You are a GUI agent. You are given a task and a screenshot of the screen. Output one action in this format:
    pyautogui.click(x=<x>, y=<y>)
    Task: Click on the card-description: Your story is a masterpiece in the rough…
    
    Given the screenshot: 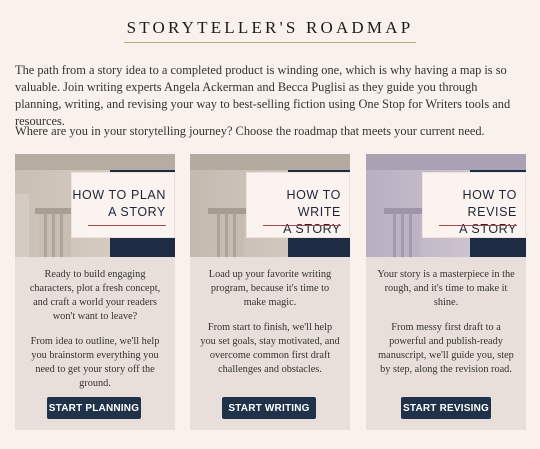 What is the action you would take?
    pyautogui.click(x=446, y=328)
    